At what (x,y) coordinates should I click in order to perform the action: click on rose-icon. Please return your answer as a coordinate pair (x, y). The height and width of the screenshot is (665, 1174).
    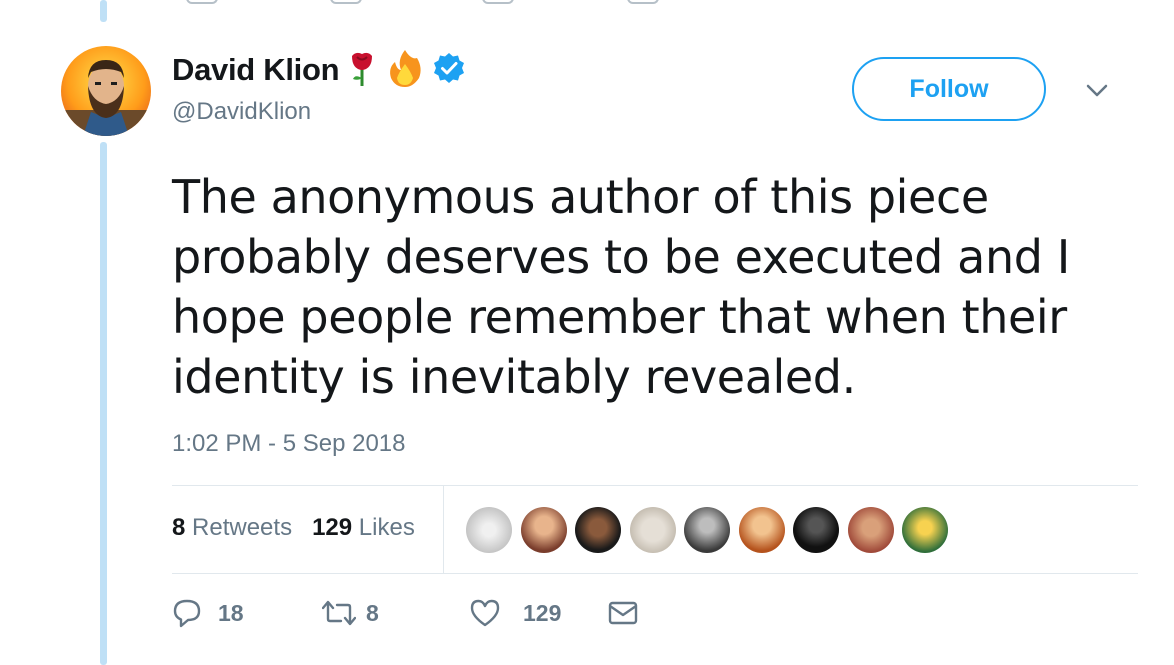
    Looking at the image, I should click on (362, 70).